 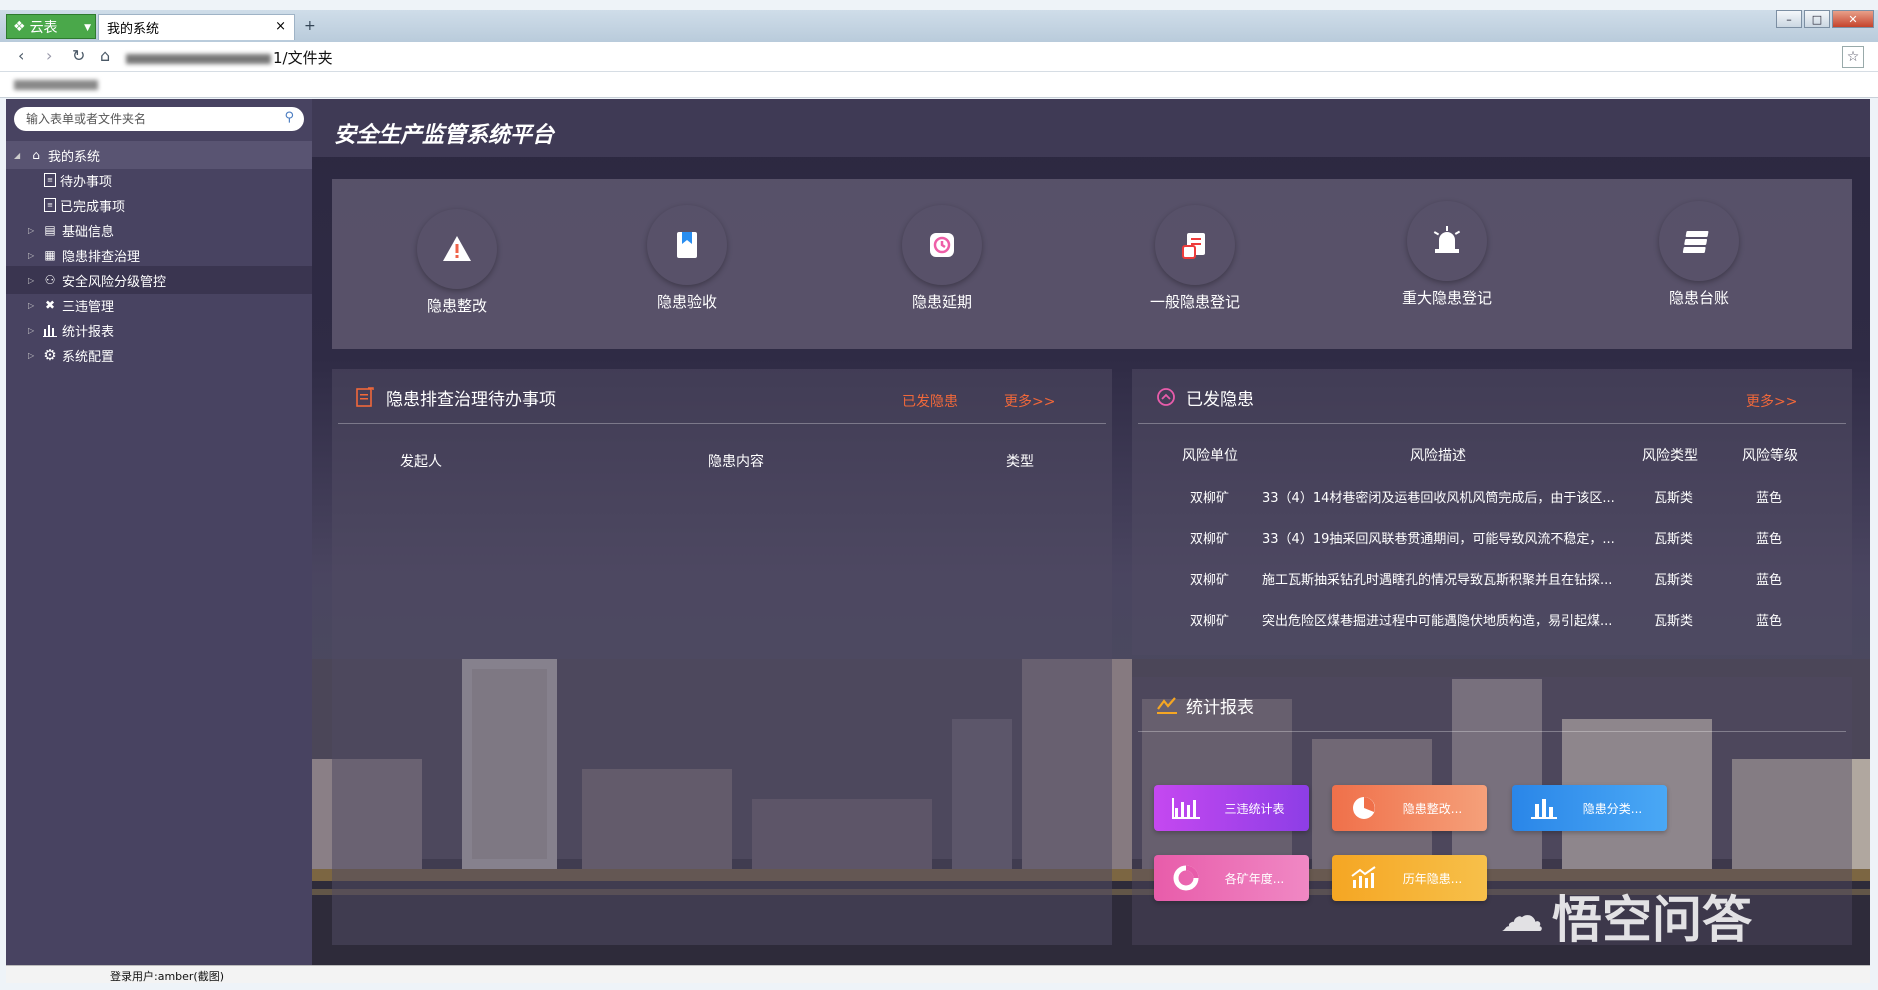 I want to click on search-box: ⚲, so click(x=159, y=119).